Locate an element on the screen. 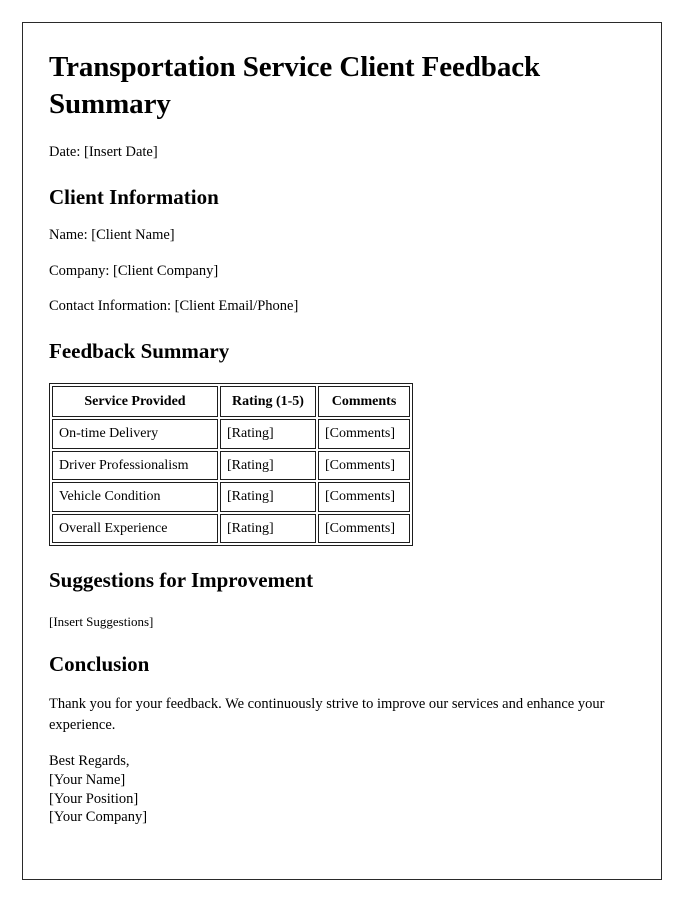  table-row: On-time Delivery [Rating] [Comments] is located at coordinates (231, 434).